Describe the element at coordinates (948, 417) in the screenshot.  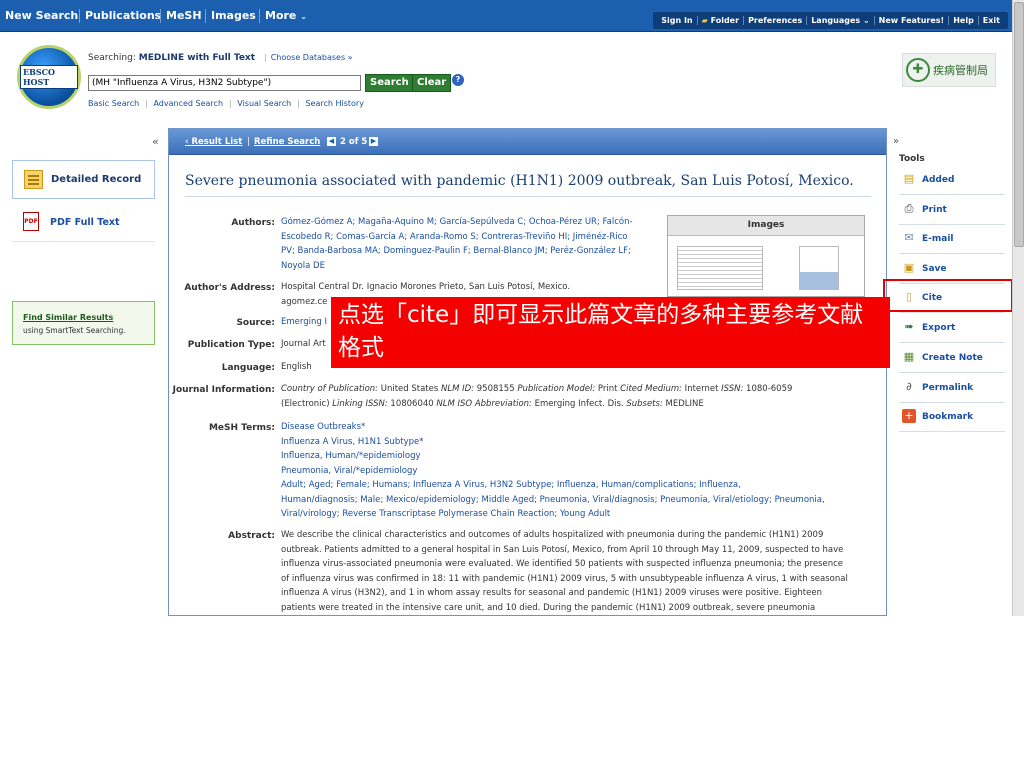
I see `tool-label: Bookmark` at that location.